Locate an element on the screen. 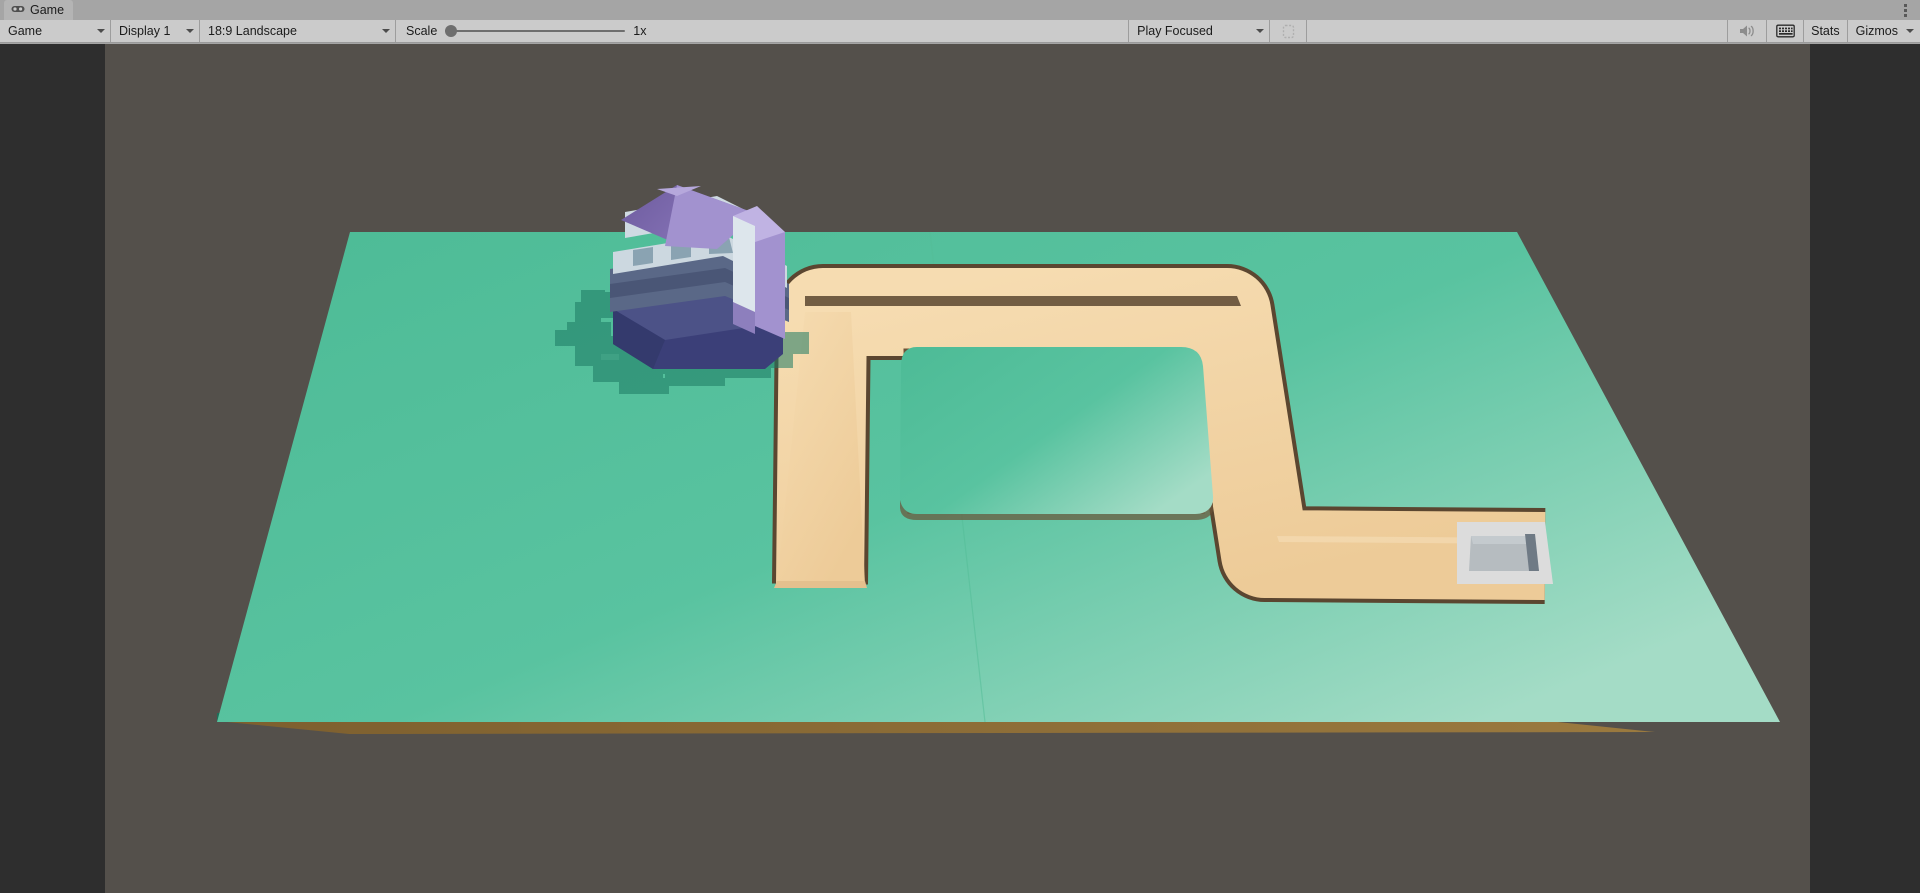 Image resolution: width=1920 pixels, height=893 pixels. scale-control: Scale 1x is located at coordinates (531, 31).